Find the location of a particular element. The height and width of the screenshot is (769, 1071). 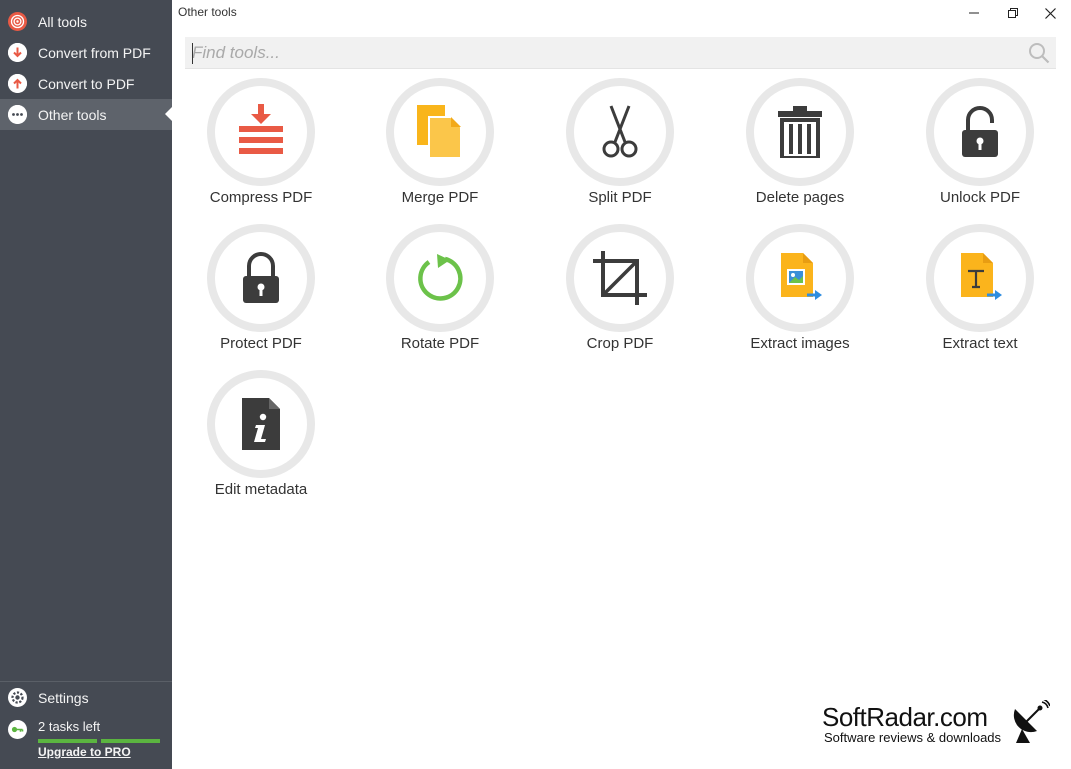

tool-label: Extract text is located at coordinates (980, 343).